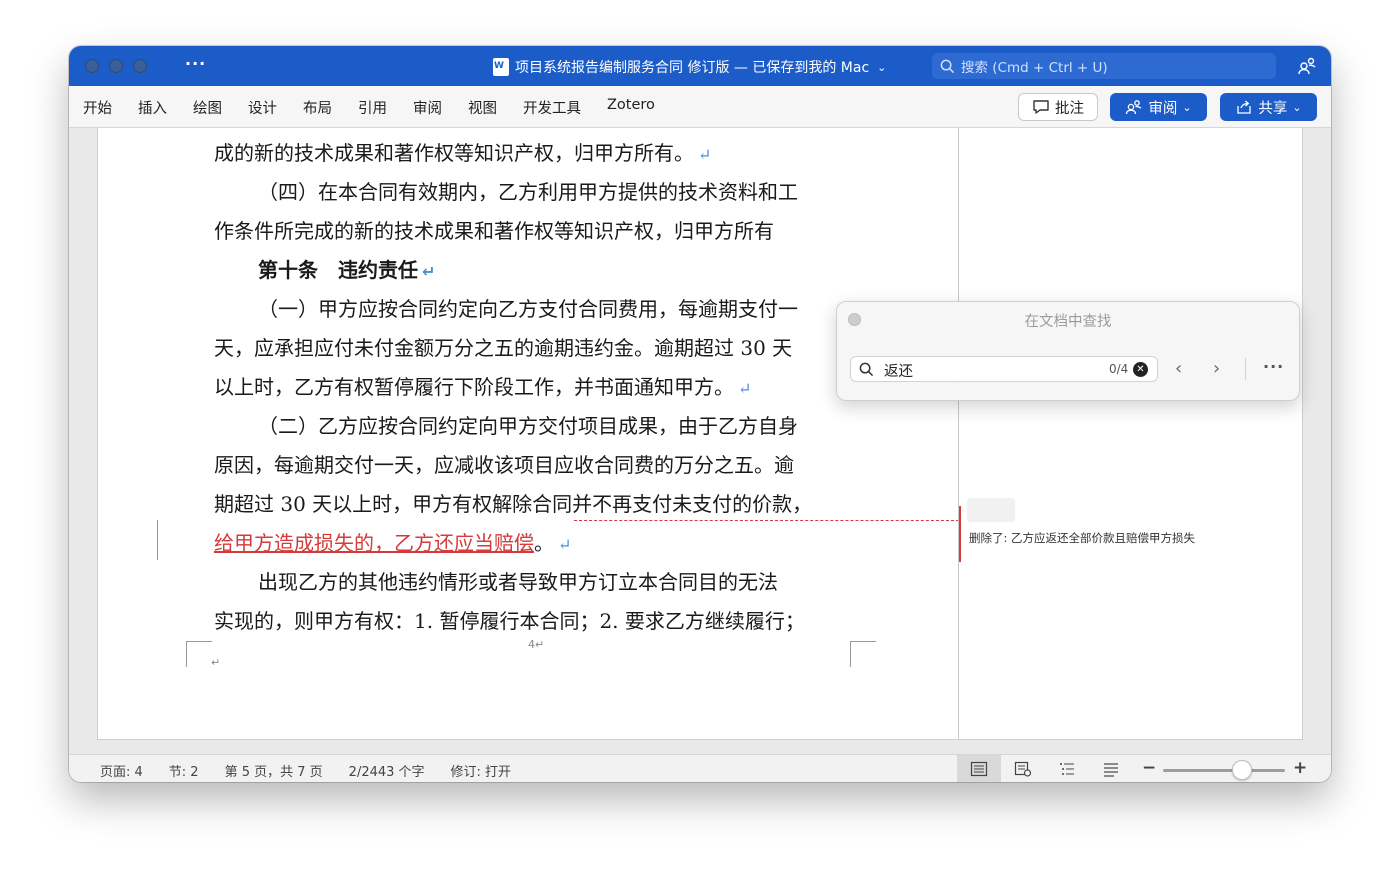  Describe the element at coordinates (1163, 108) in the screenshot. I see `review-mode-label: 审阅` at that location.